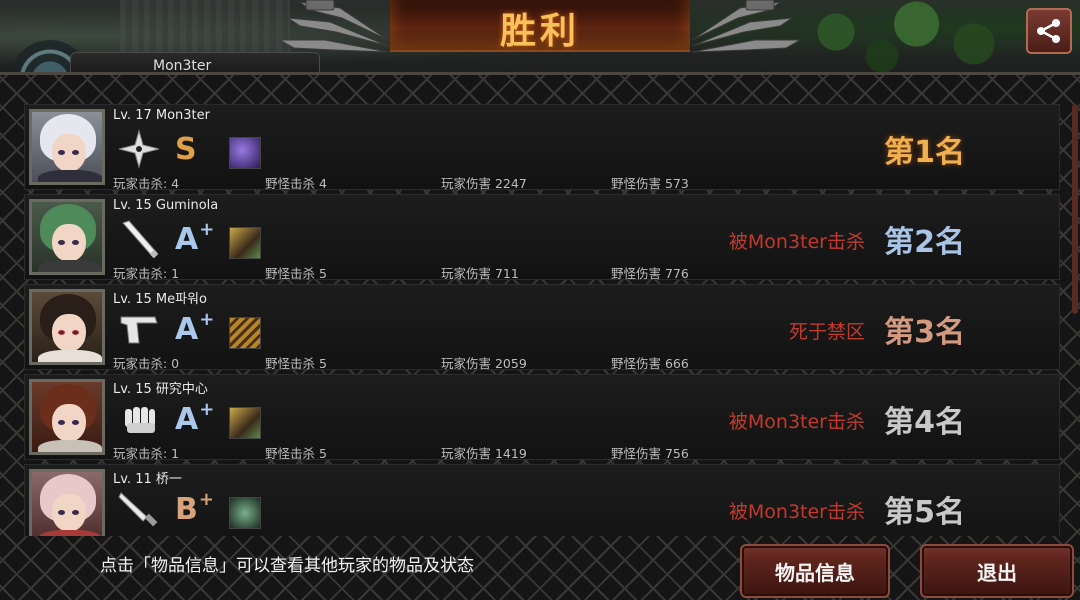 The height and width of the screenshot is (600, 1080). What do you see at coordinates (815, 571) in the screenshot?
I see `item-info-button: 物品信息` at bounding box center [815, 571].